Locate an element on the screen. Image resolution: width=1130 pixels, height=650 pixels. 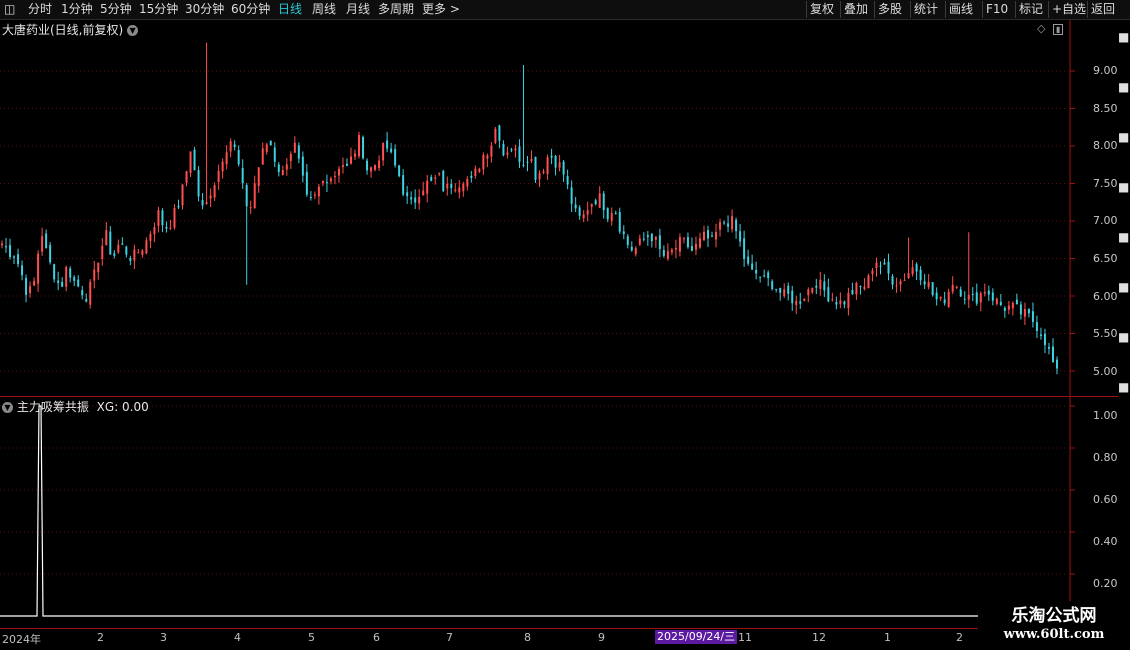
indicator-panel-title: ▼ 主力吸筹共振 XG: 0.00 is located at coordinates (75, 406).